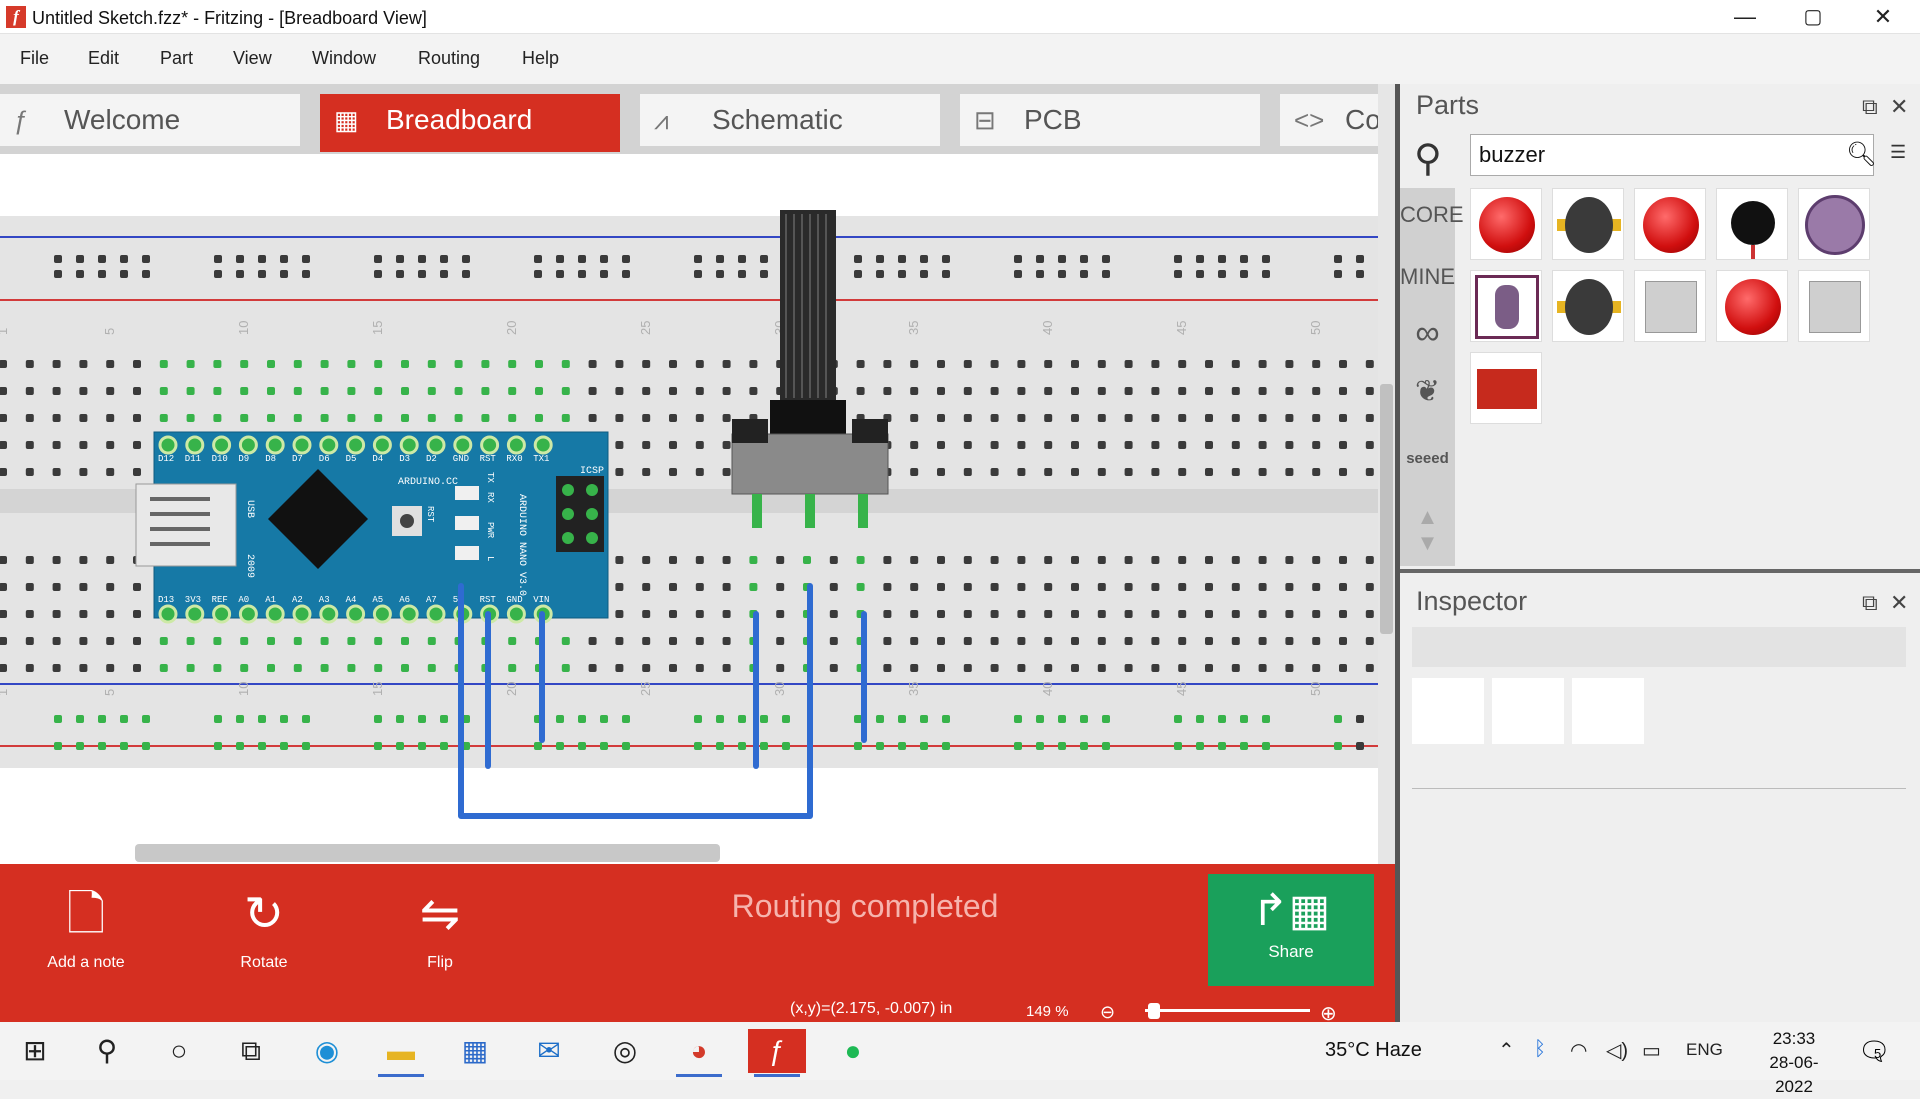  Describe the element at coordinates (1660, 571) in the screenshot. I see `panel-divider` at that location.